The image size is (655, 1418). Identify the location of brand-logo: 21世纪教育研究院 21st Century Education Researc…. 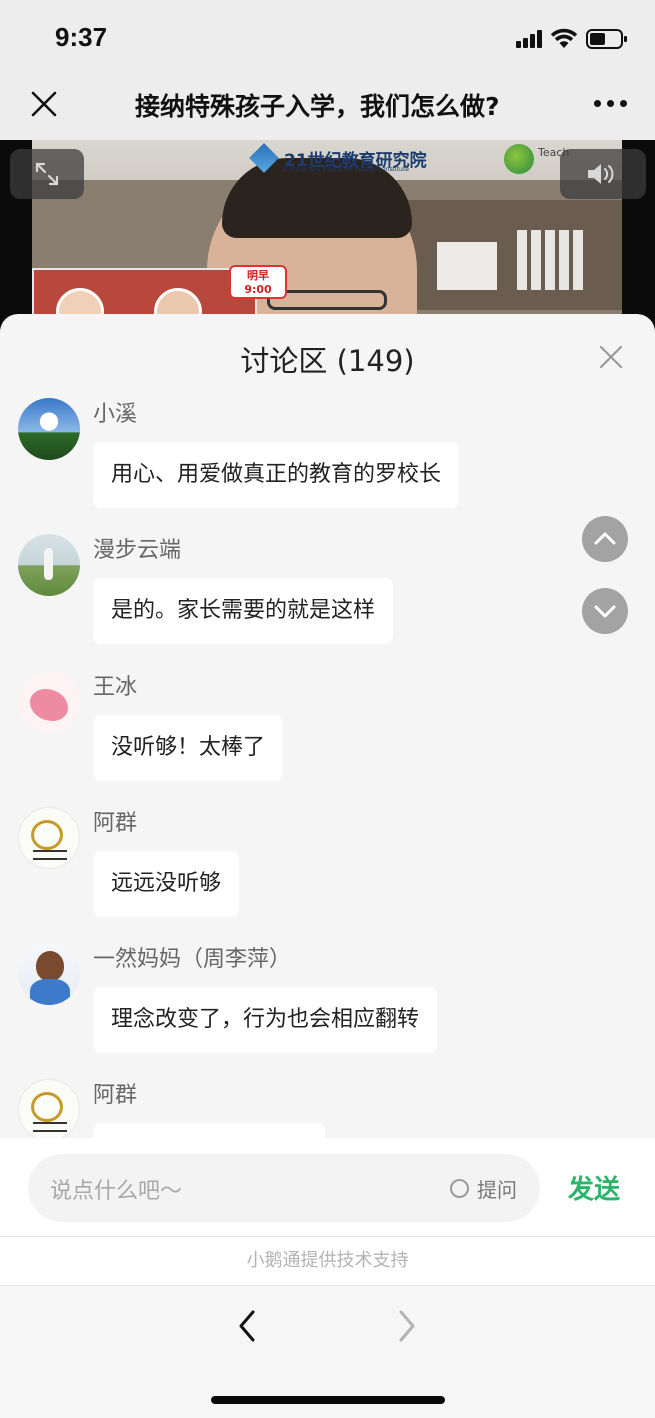
(338, 158).